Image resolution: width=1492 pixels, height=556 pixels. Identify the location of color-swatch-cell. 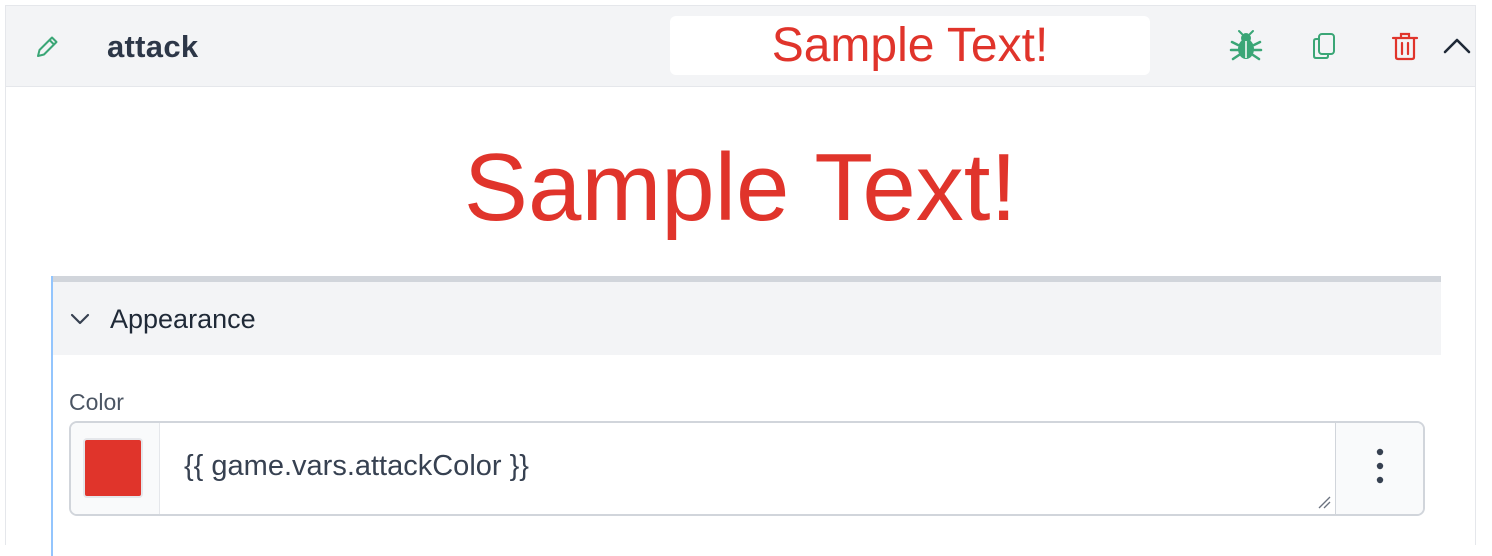
(115, 468).